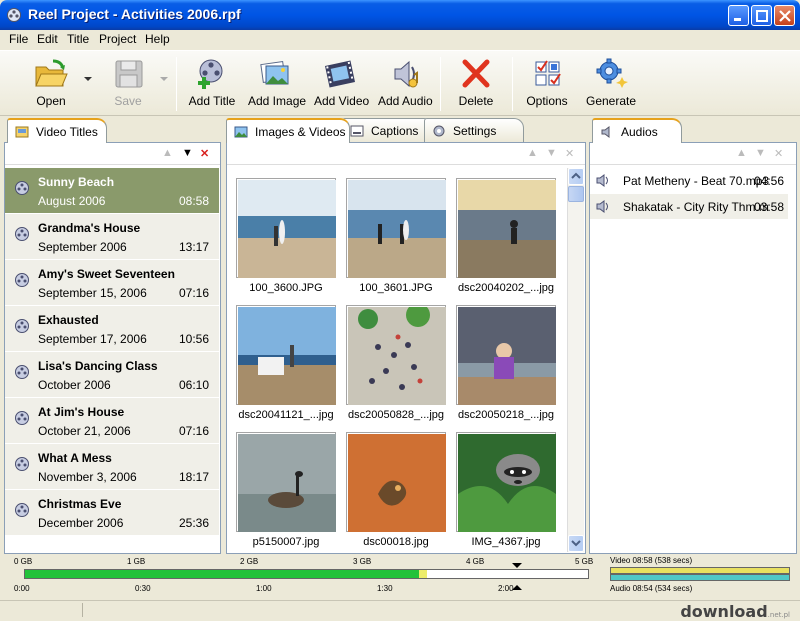 This screenshot has width=800, height=621. Describe the element at coordinates (576, 176) in the screenshot. I see `scroll-up-button` at that location.